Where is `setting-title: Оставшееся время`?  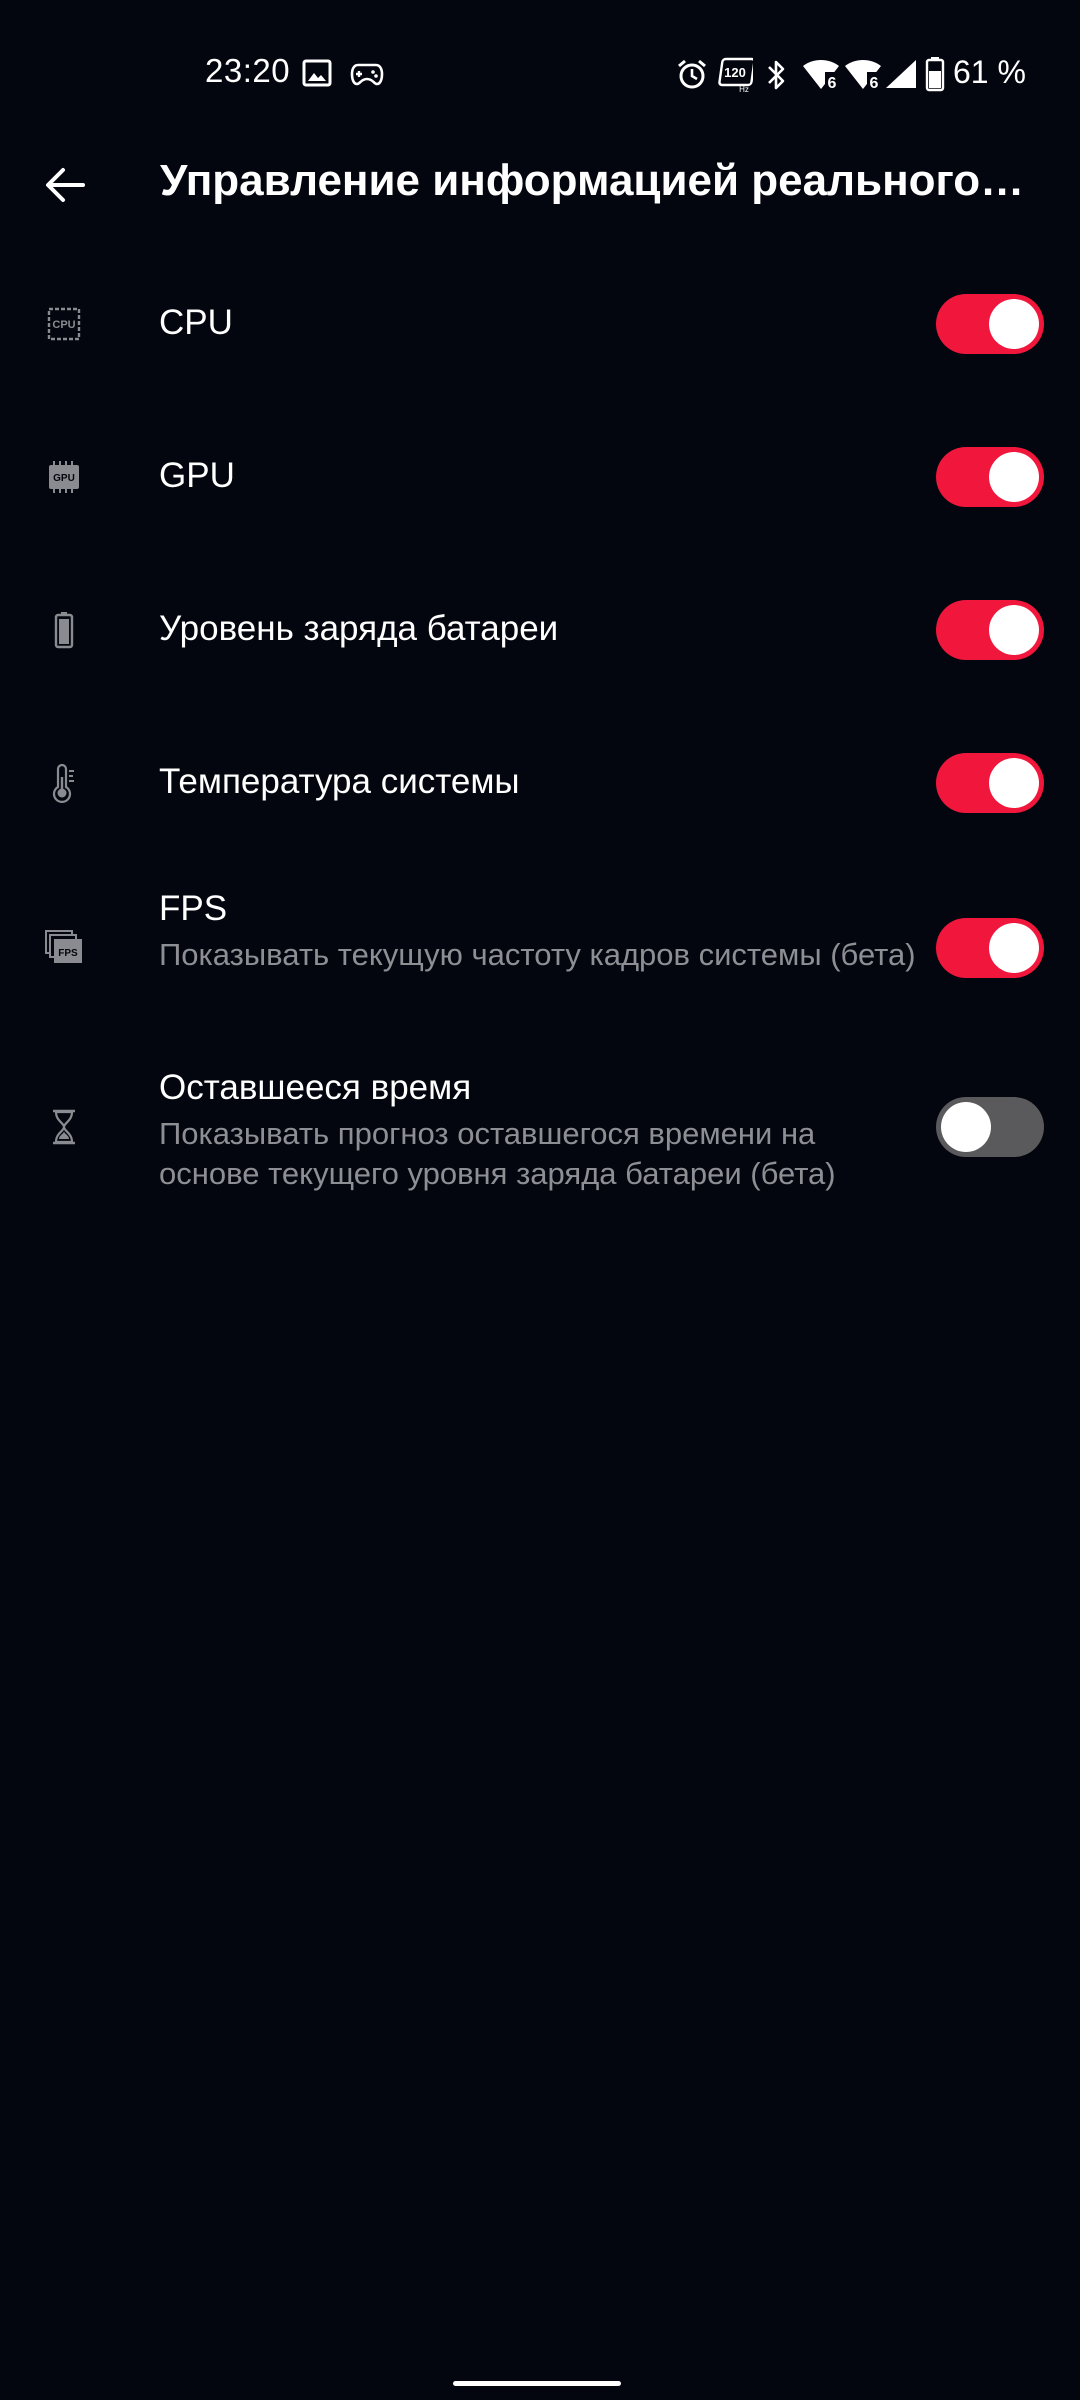
setting-title: Оставшееся время is located at coordinates (315, 1087).